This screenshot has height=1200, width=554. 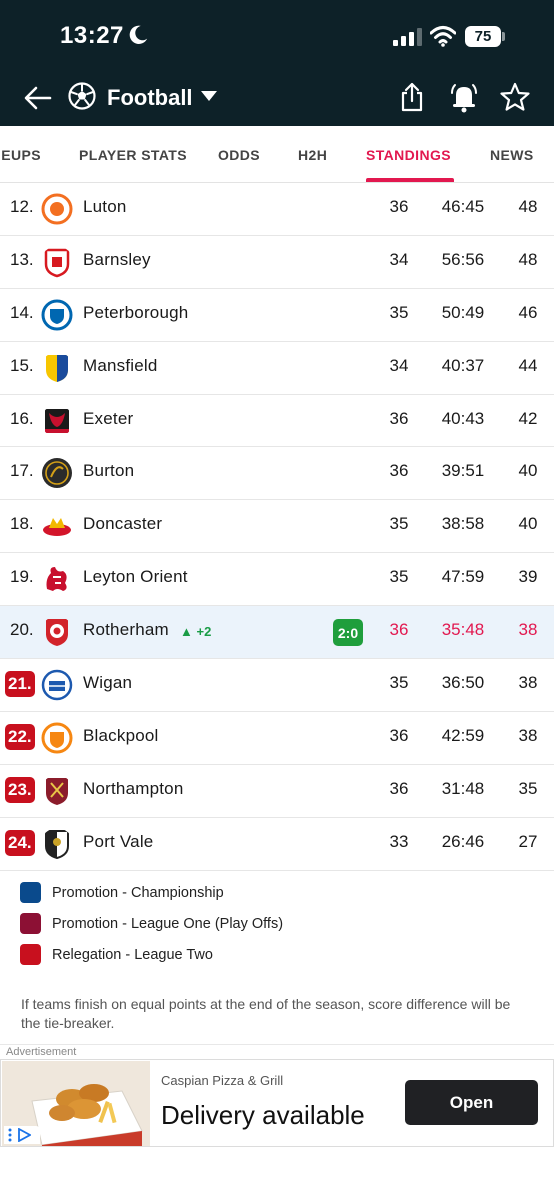 What do you see at coordinates (528, 312) in the screenshot?
I see `points: 46` at bounding box center [528, 312].